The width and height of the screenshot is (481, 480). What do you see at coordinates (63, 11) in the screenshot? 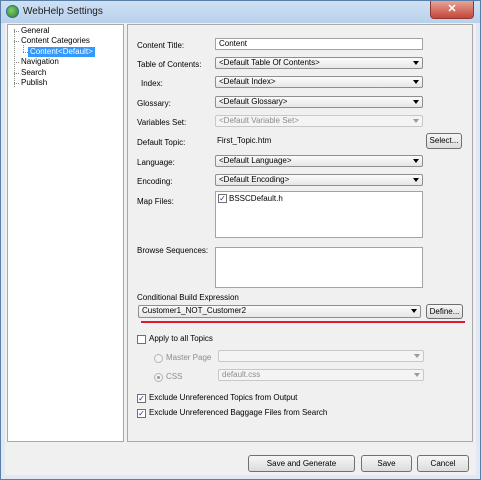
I see `window-title: WebHelp Settings` at bounding box center [63, 11].